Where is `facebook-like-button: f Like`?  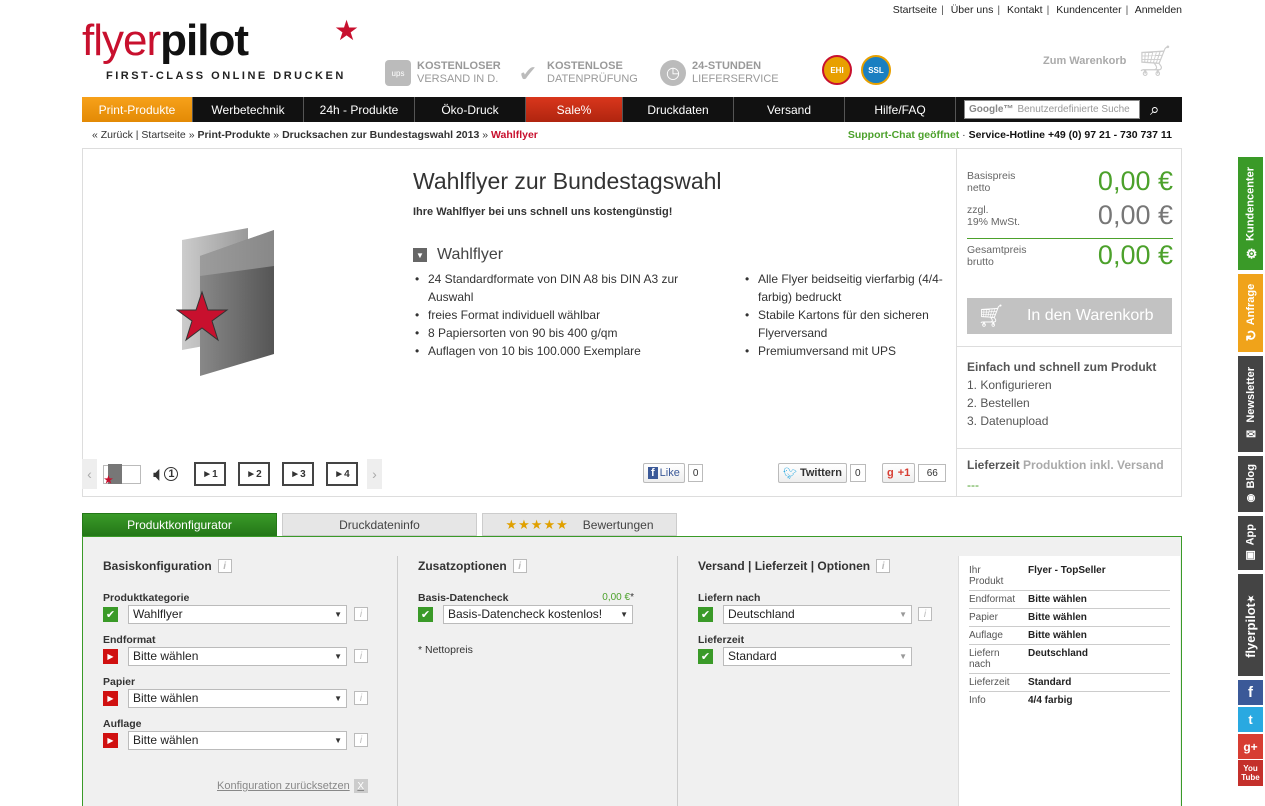 facebook-like-button: f Like is located at coordinates (664, 473).